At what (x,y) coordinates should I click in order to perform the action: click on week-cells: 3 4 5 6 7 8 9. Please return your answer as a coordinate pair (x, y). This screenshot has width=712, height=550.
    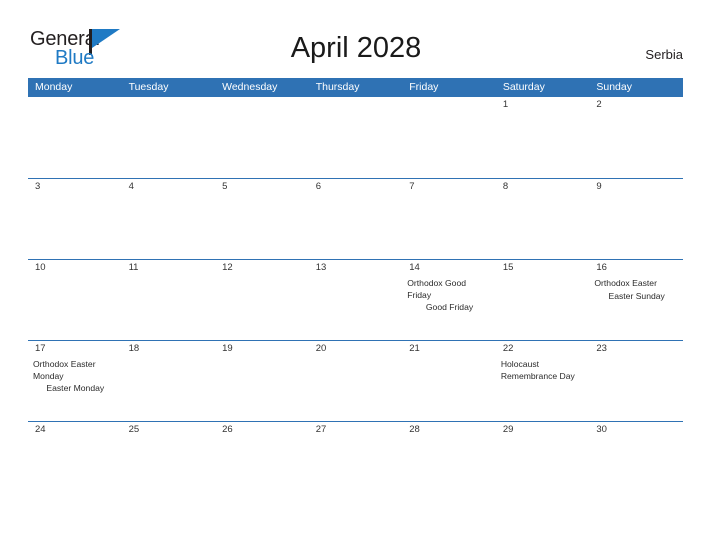
    Looking at the image, I should click on (355, 219).